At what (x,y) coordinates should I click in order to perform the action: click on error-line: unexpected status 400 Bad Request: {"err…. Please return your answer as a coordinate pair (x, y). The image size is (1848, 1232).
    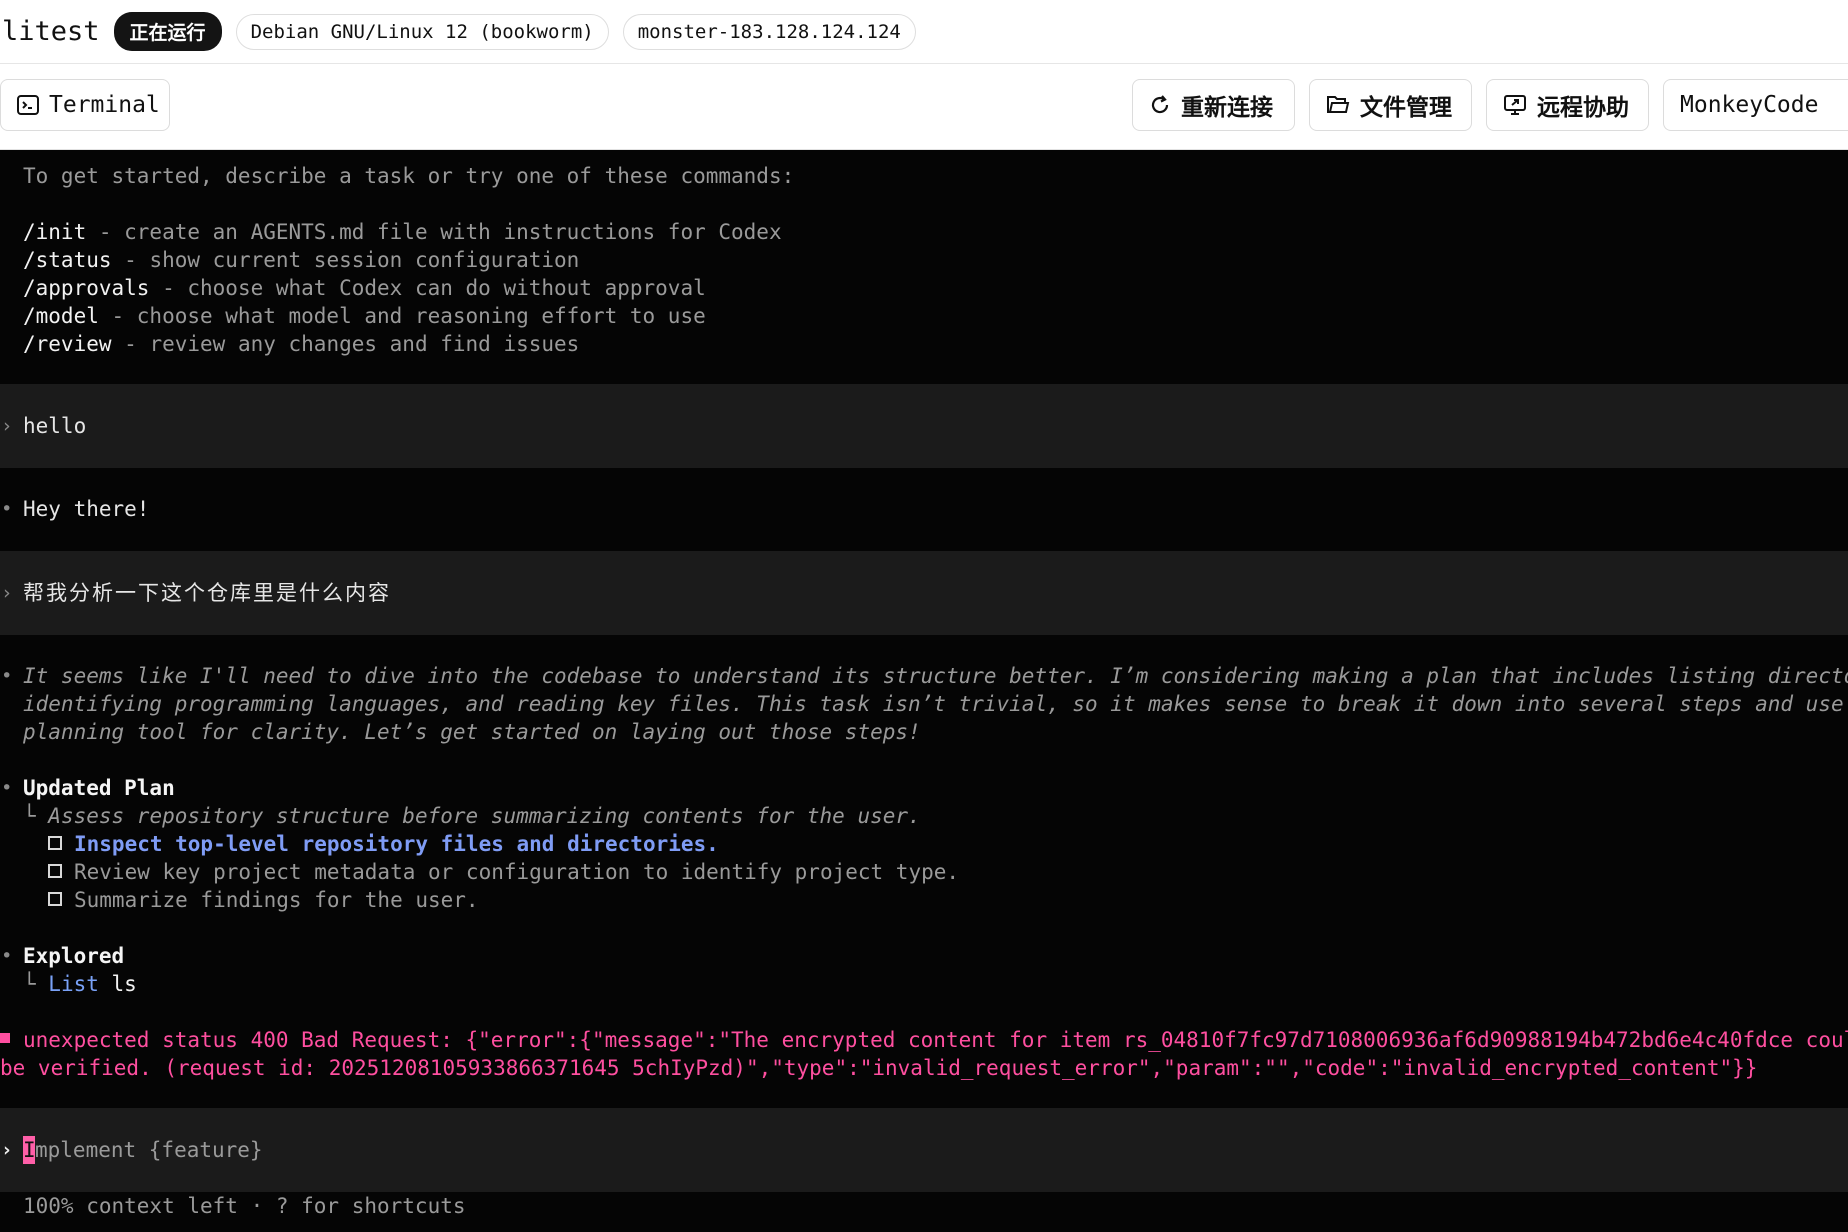
    Looking at the image, I should click on (935, 1040).